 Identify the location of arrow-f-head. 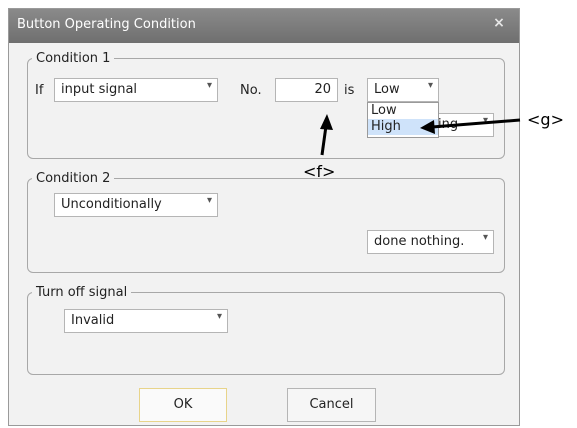
(326, 122).